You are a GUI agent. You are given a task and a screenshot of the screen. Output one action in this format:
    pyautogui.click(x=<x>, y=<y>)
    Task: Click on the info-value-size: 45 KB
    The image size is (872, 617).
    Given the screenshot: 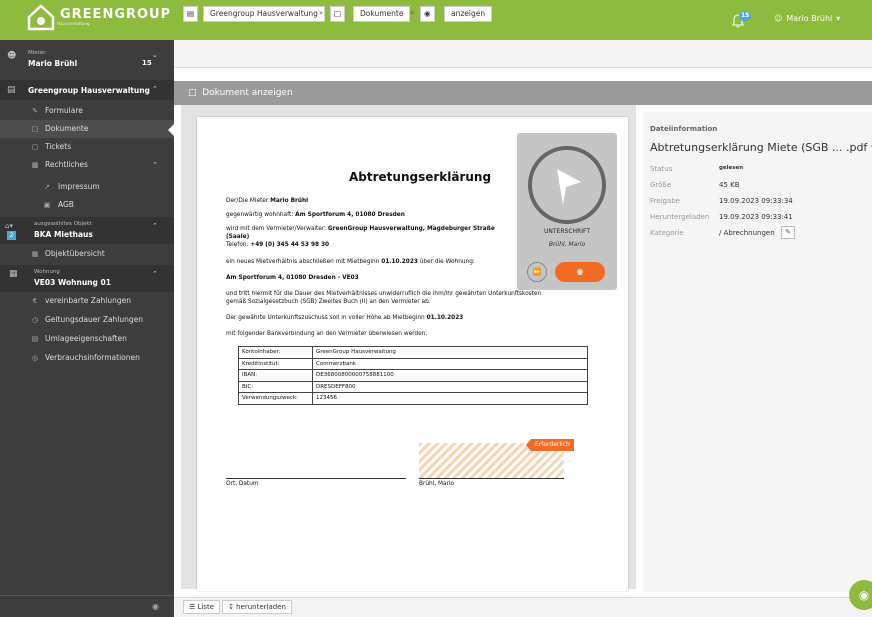 What is the action you would take?
    pyautogui.click(x=729, y=185)
    